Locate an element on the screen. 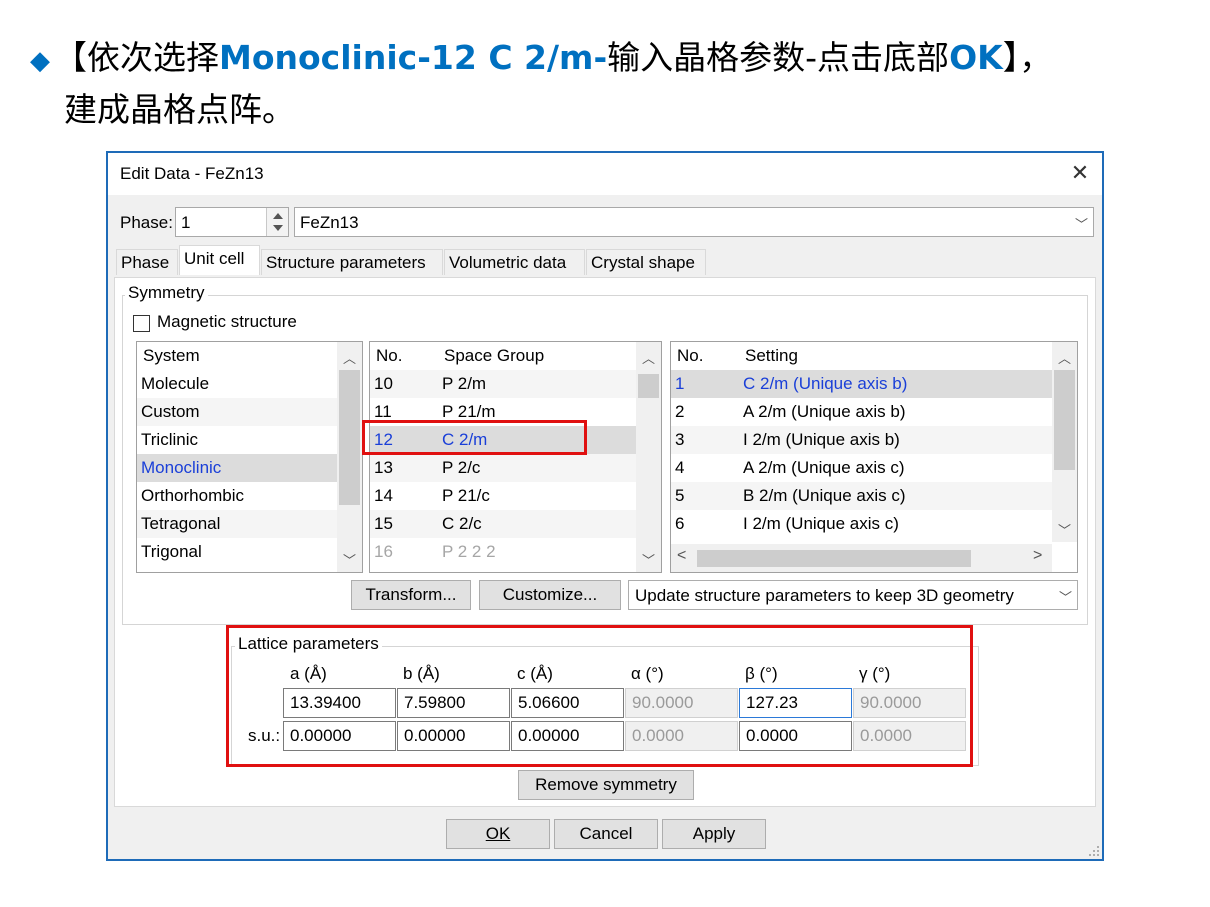  scroll-right-icon: > is located at coordinates (1037, 556).